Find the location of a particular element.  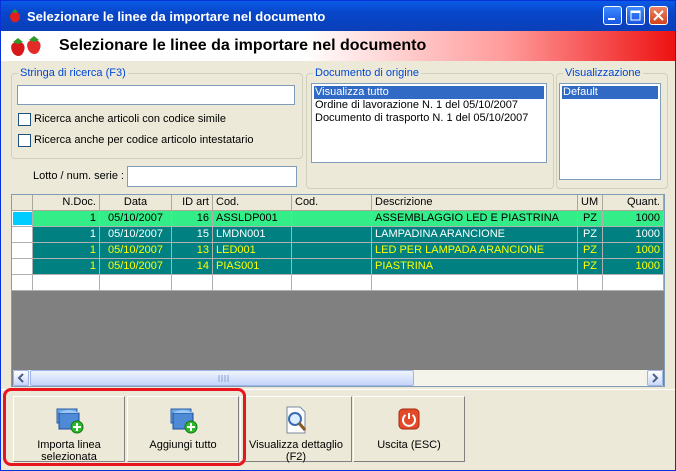

chevron-left-icon is located at coordinates (20, 378).